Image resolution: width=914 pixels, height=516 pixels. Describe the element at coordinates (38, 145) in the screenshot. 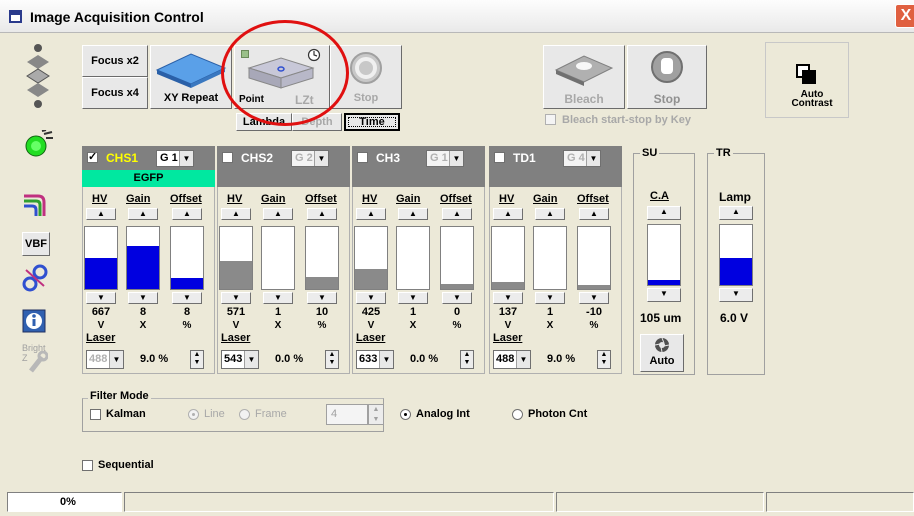

I see `laser-burst-icon` at that location.